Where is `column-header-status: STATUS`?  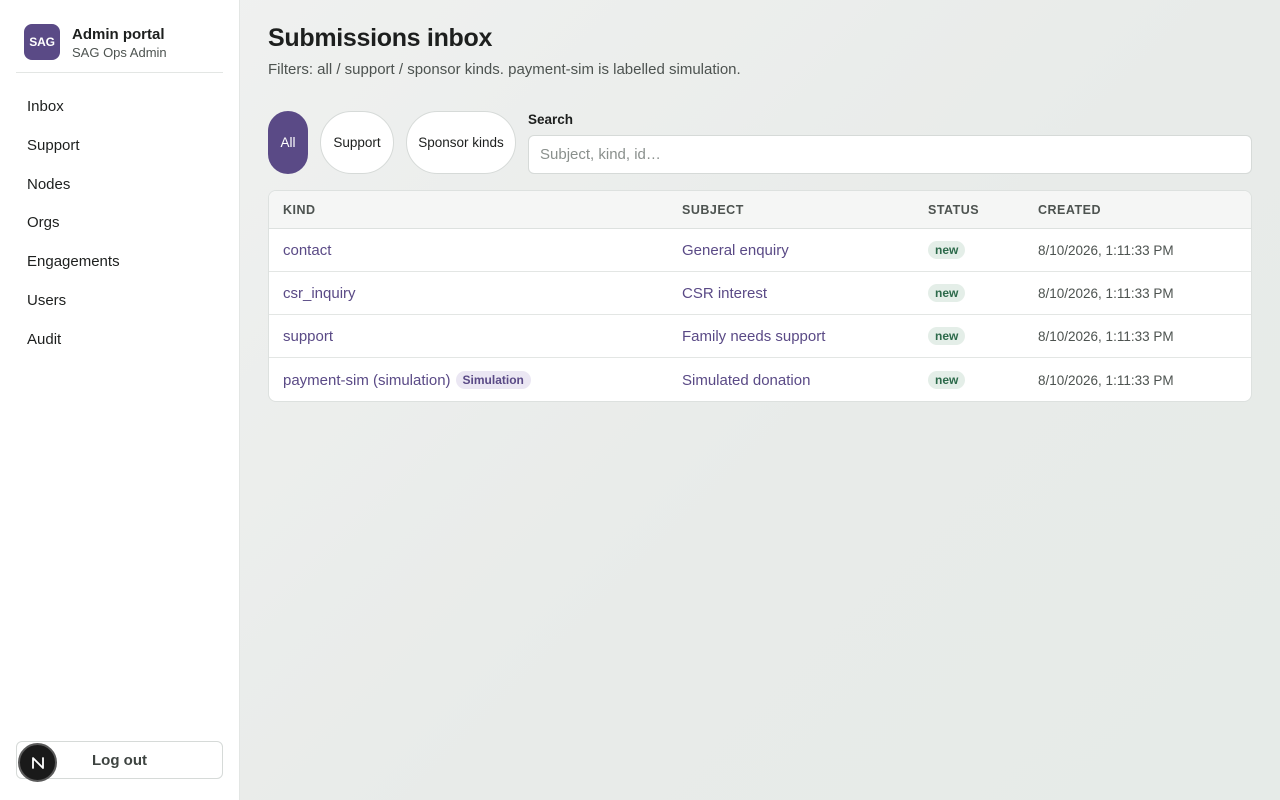 column-header-status: STATUS is located at coordinates (954, 210).